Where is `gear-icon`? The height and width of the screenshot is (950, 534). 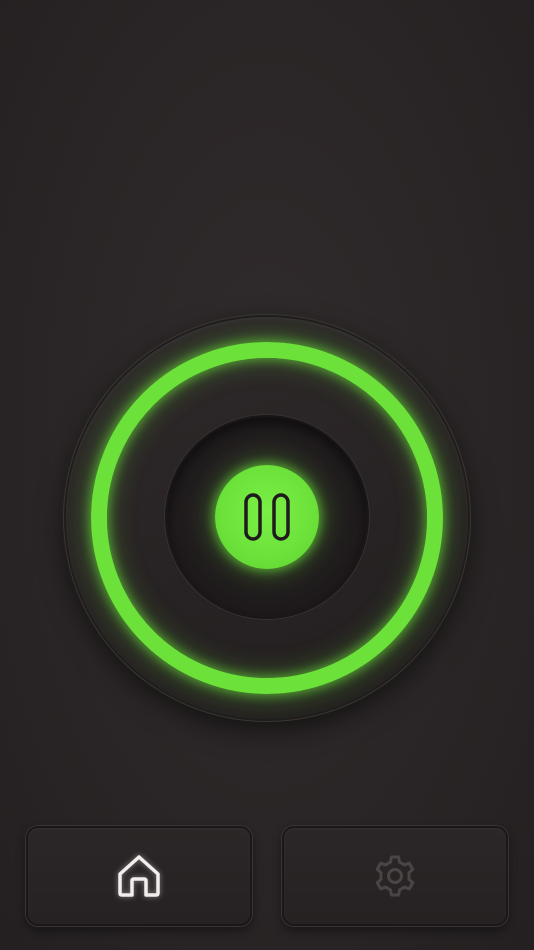 gear-icon is located at coordinates (395, 876).